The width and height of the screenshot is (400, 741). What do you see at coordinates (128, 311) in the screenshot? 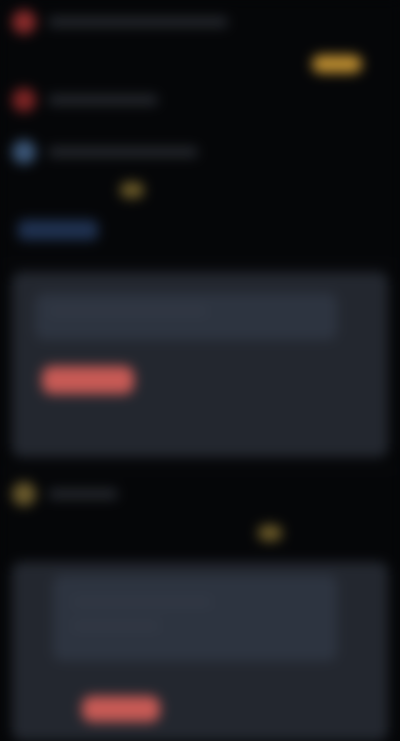
I see `card-1-placeholder-text` at bounding box center [128, 311].